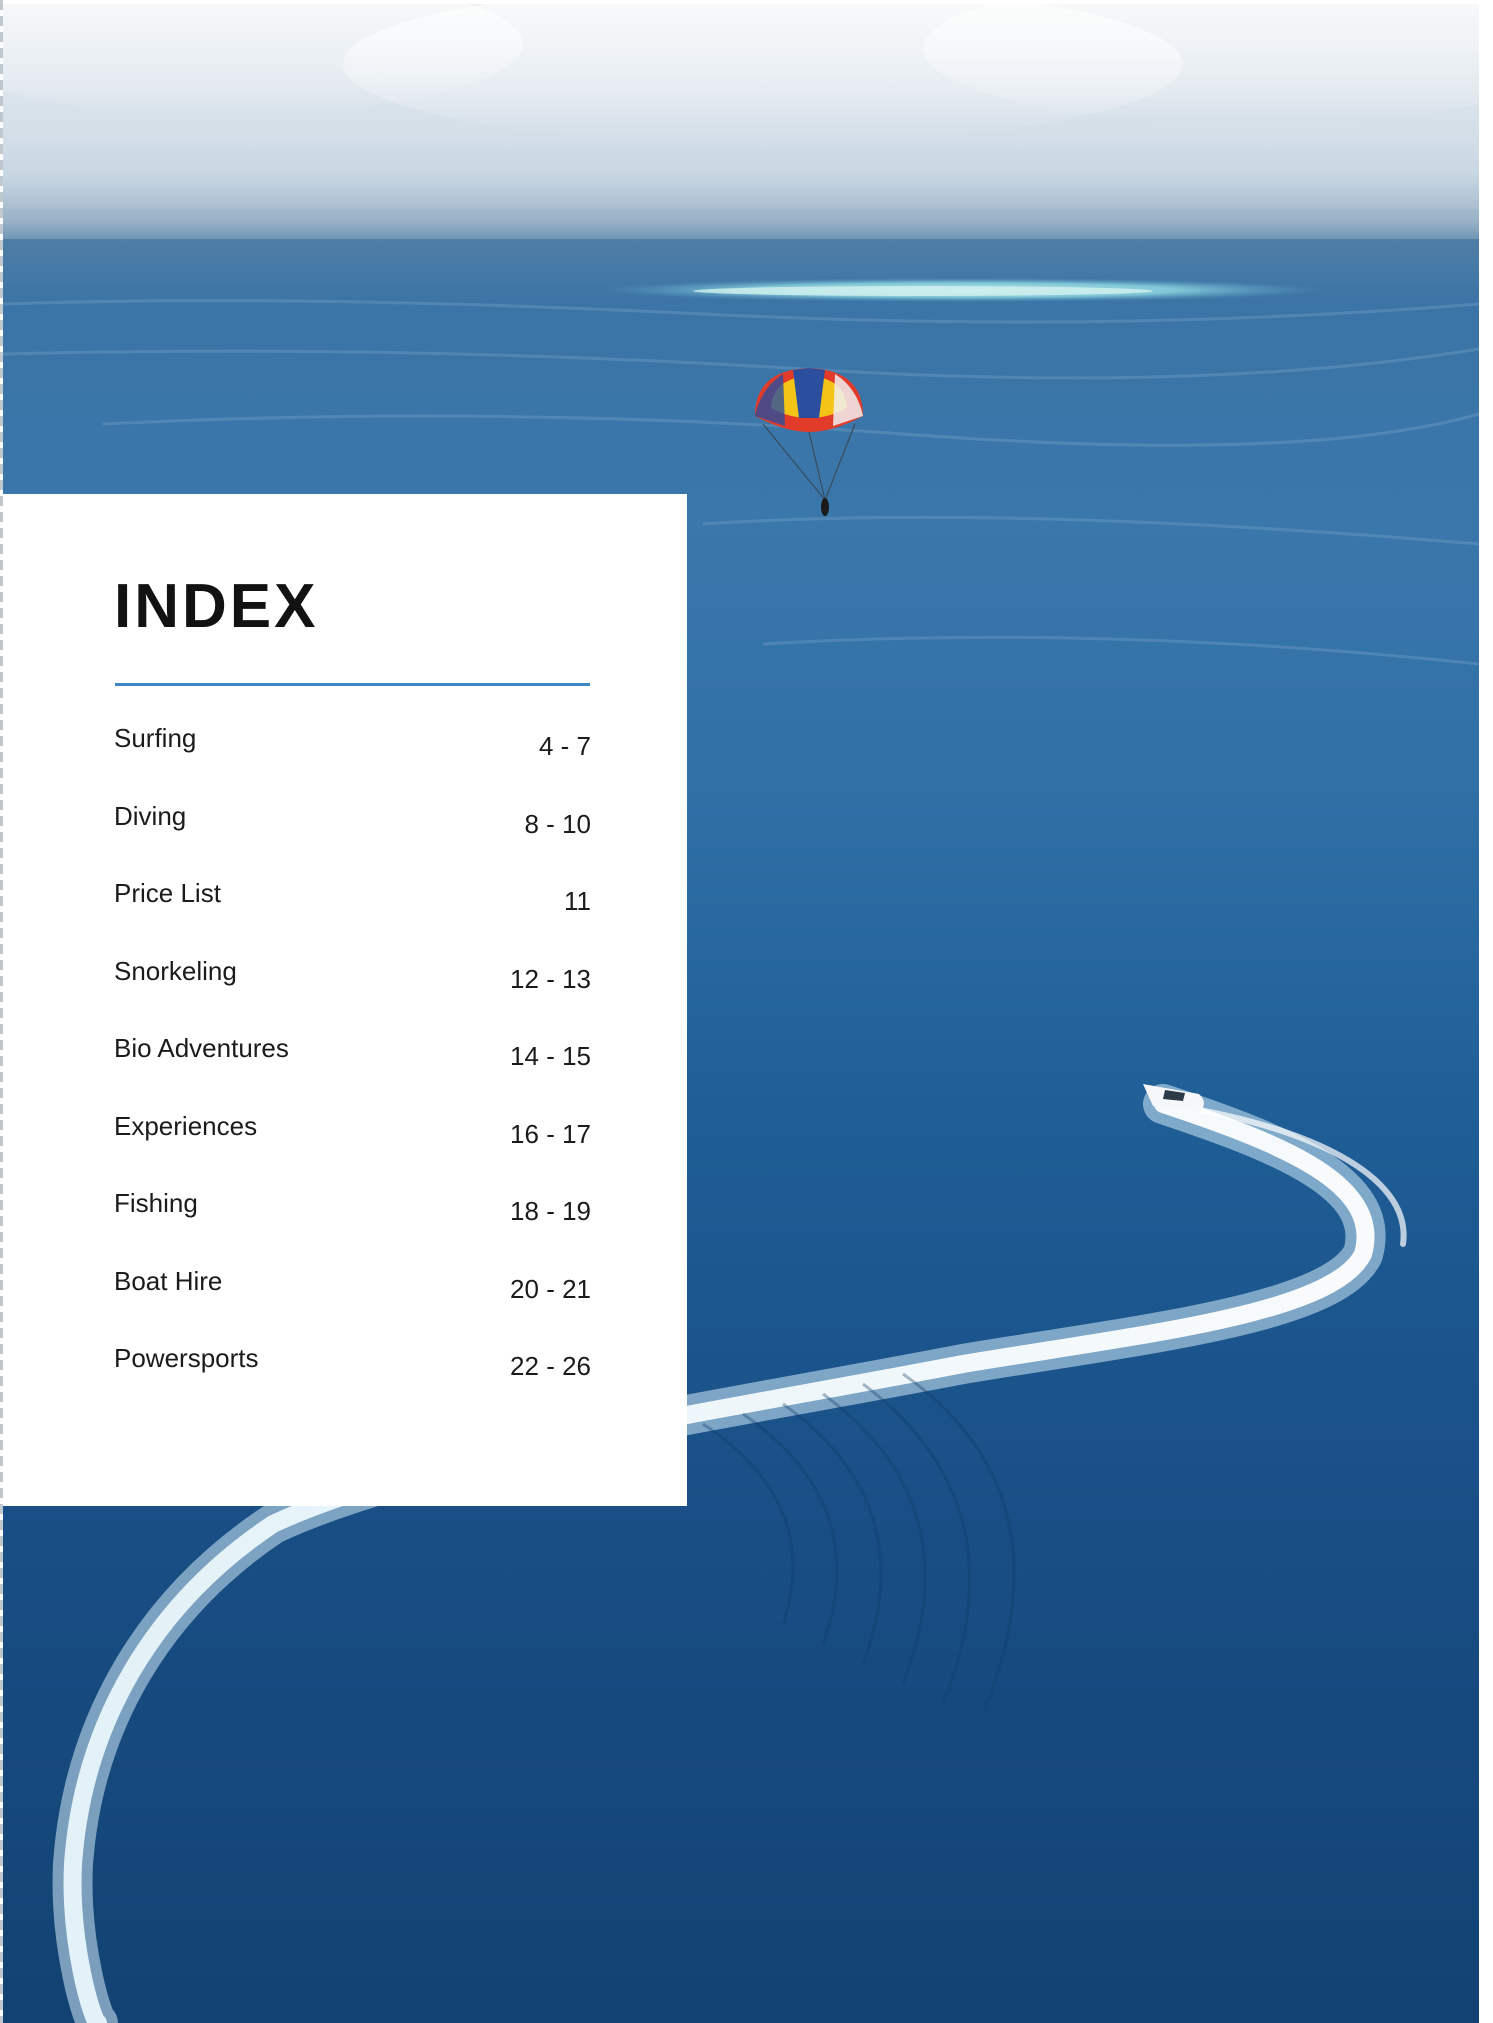 Image resolution: width=1493 pixels, height=2023 pixels. Describe the element at coordinates (809, 442) in the screenshot. I see `parasail` at that location.